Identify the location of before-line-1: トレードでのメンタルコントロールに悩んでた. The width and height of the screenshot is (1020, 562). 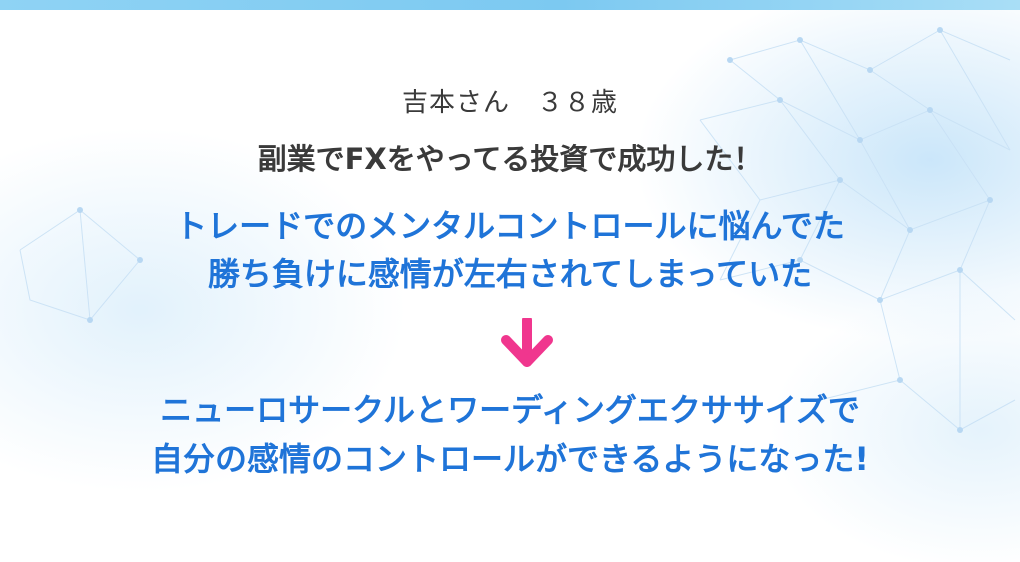
(510, 226).